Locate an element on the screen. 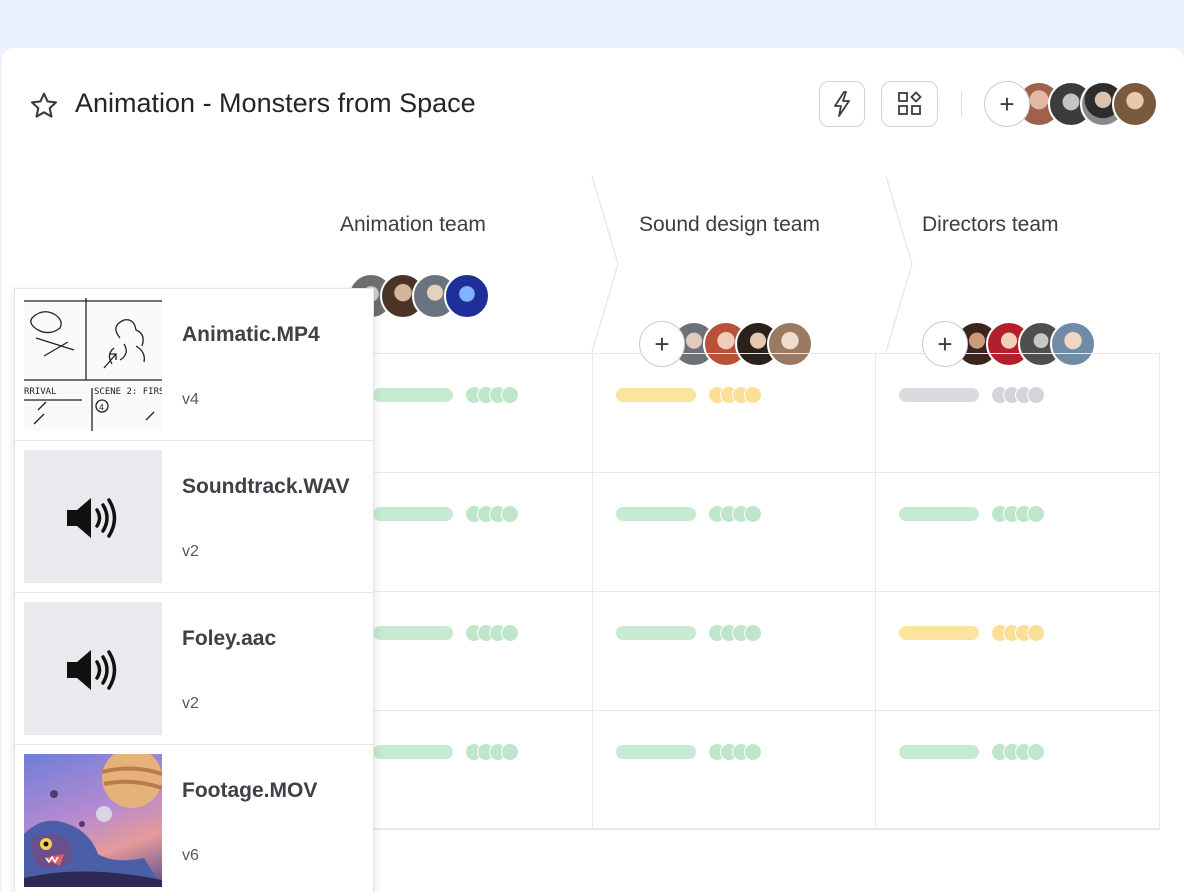 This screenshot has width=1184, height=892. monster-image is located at coordinates (93, 820).